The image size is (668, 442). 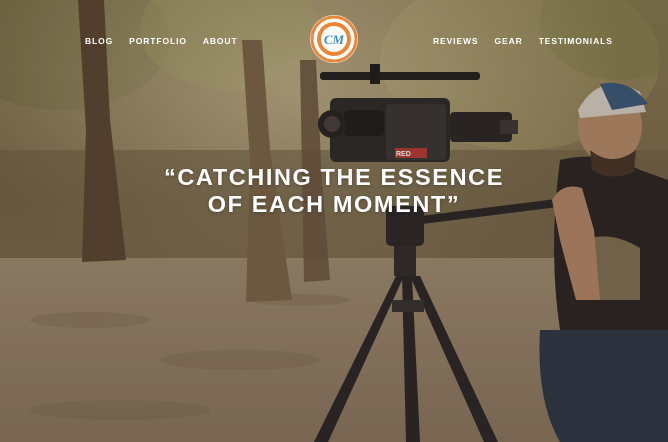 I want to click on nav-link-gear: GEAR, so click(x=509, y=41).